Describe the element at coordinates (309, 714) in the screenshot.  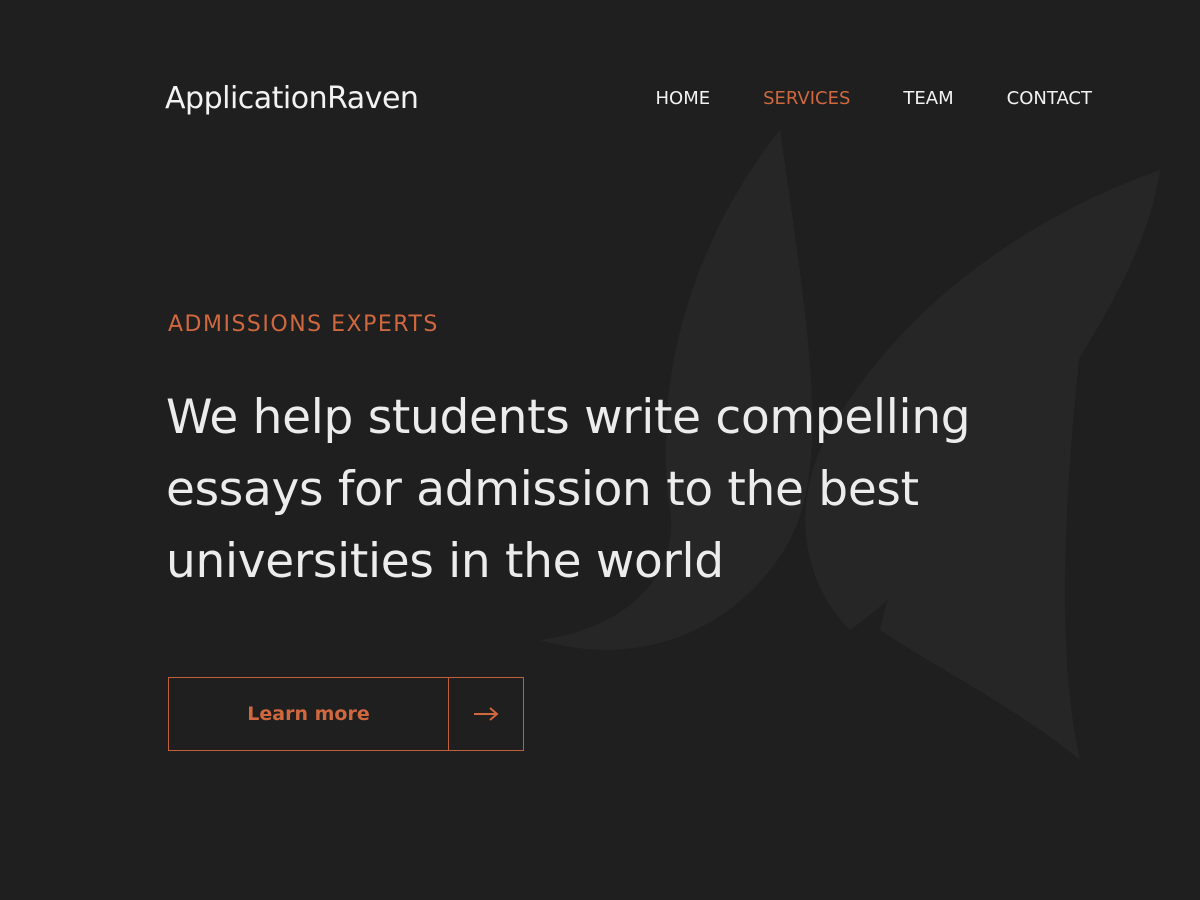
I see `learn-more-label: Learn more` at that location.